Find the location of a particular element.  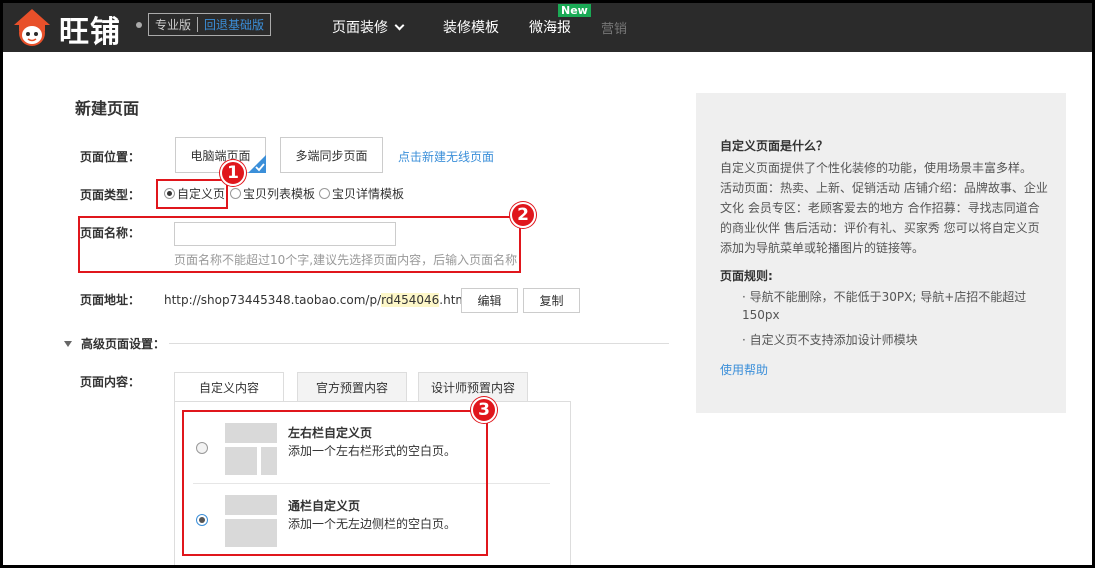

advanced-settings-label: 高级页面设置： is located at coordinates (123, 343).